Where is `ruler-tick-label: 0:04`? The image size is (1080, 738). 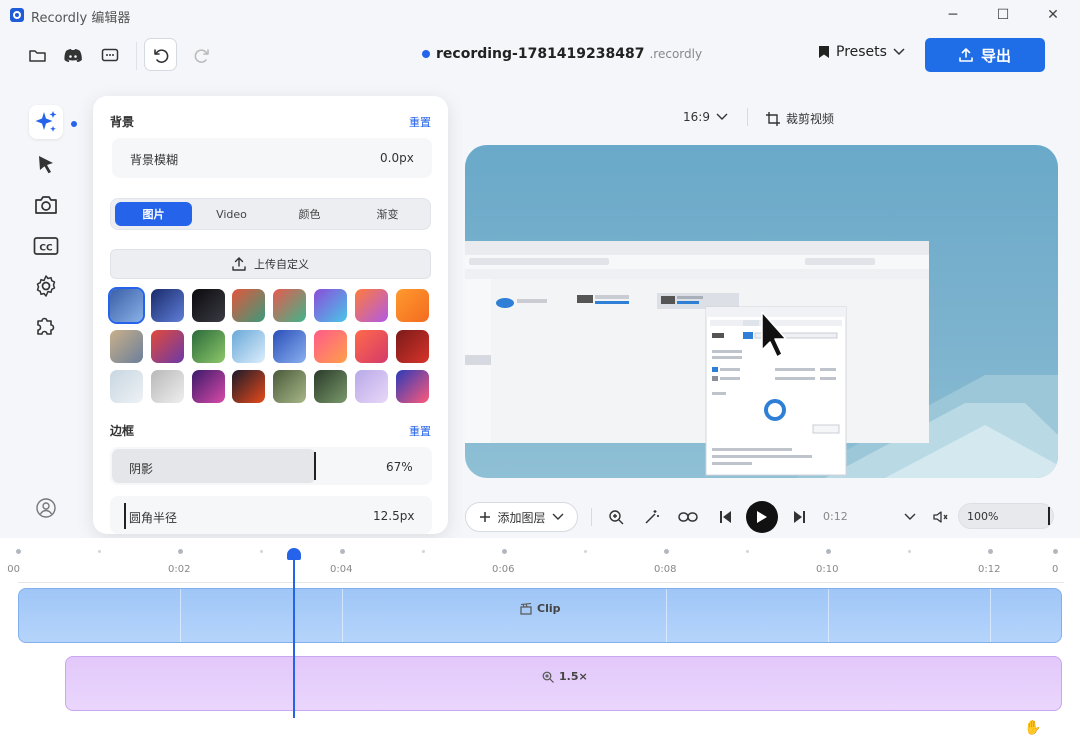 ruler-tick-label: 0:04 is located at coordinates (341, 569).